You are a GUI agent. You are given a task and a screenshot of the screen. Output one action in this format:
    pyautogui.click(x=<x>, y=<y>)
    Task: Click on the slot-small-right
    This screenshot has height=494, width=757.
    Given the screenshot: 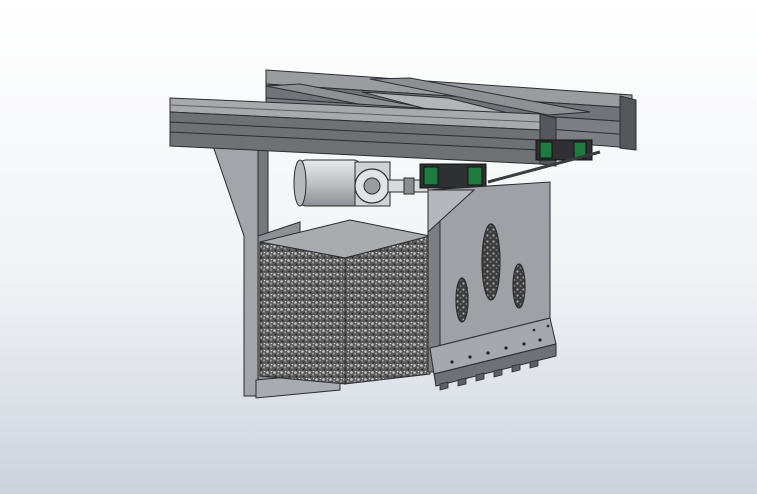 What is the action you would take?
    pyautogui.click(x=519, y=286)
    